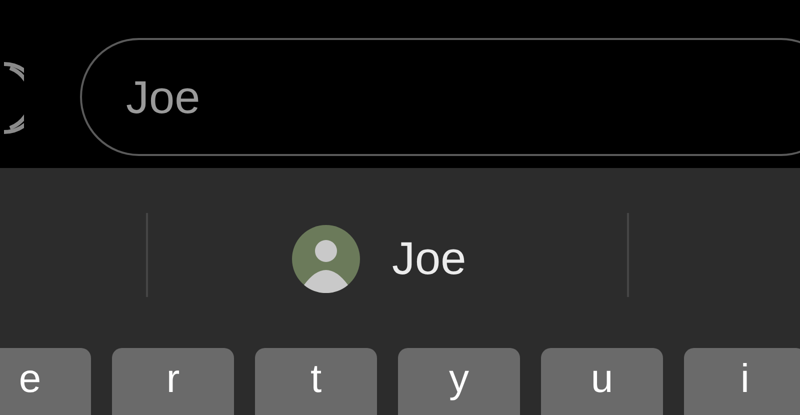 The width and height of the screenshot is (800, 415). What do you see at coordinates (163, 97) in the screenshot?
I see `search-value: Joe` at bounding box center [163, 97].